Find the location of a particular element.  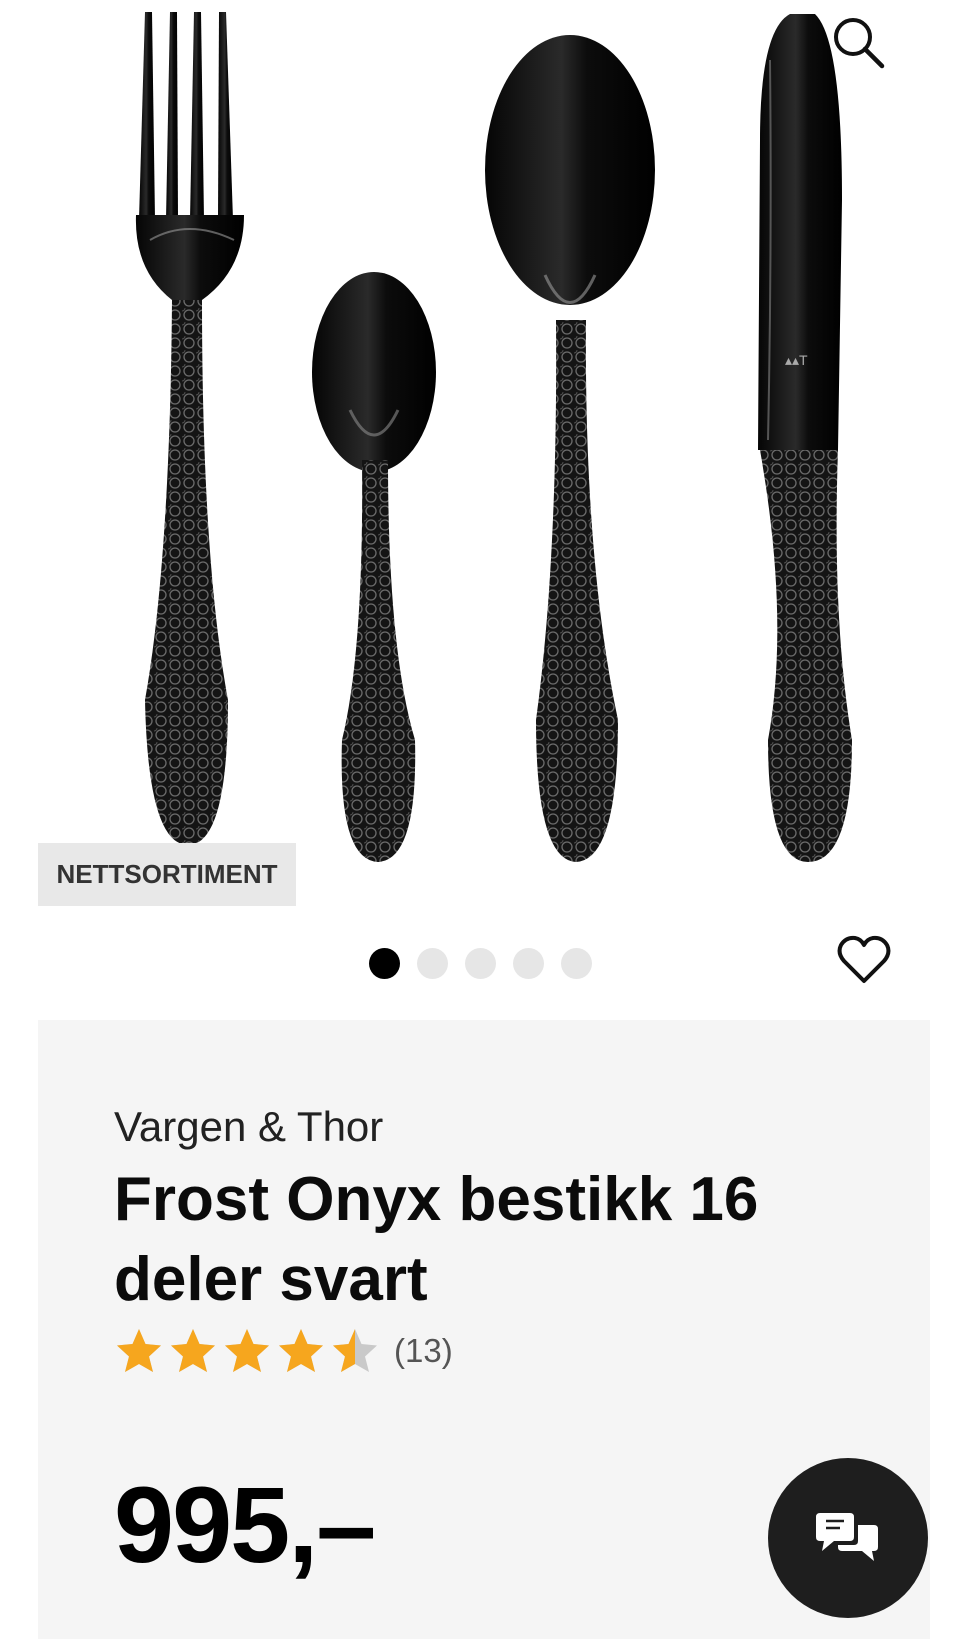

chat-button is located at coordinates (848, 1538).